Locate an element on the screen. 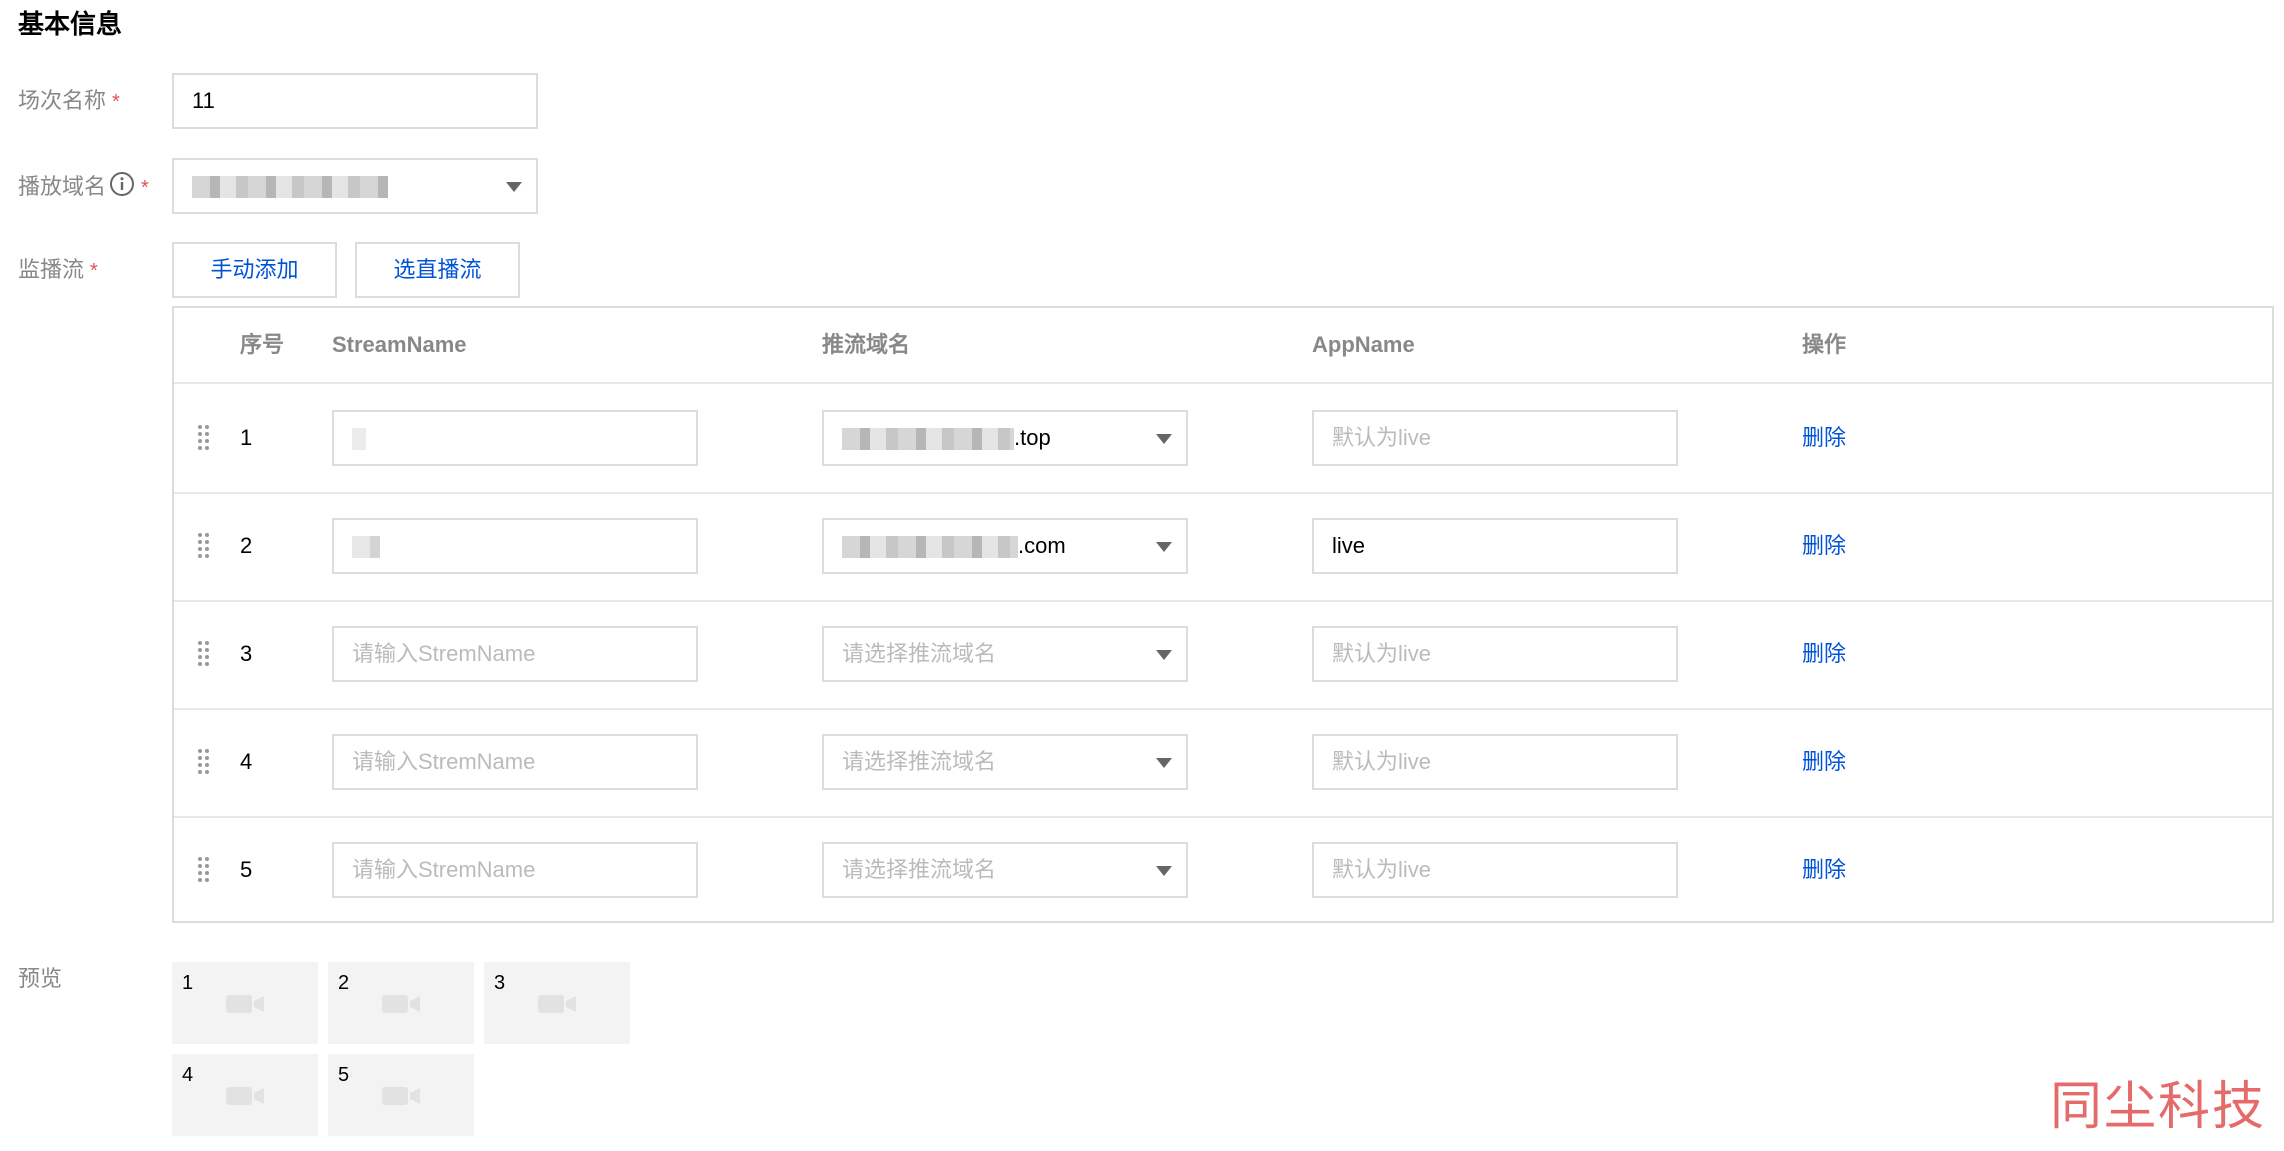 Image resolution: width=2284 pixels, height=1151 pixels. monitor-stream-label-text: 监播流 is located at coordinates (51, 269).